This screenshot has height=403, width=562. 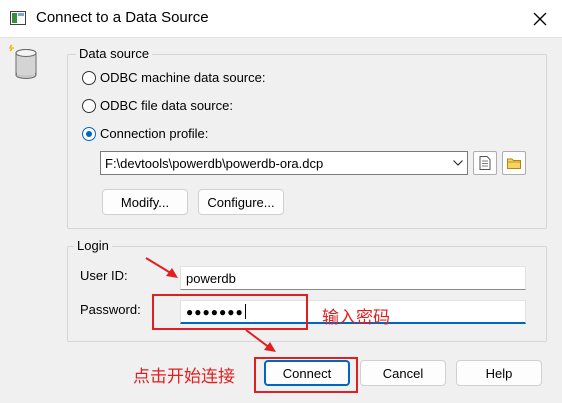 I want to click on document-icon, so click(x=485, y=163).